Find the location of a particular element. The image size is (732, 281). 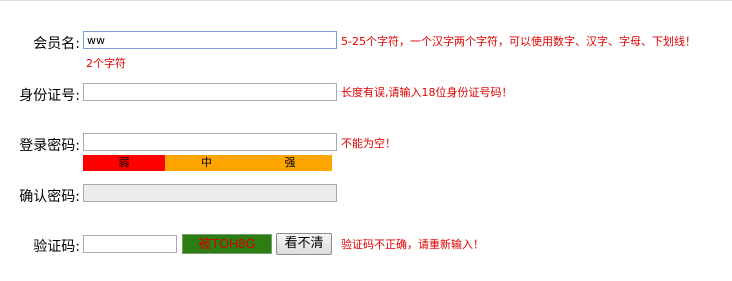

refresh-captcha-button: 看不清 is located at coordinates (304, 244).